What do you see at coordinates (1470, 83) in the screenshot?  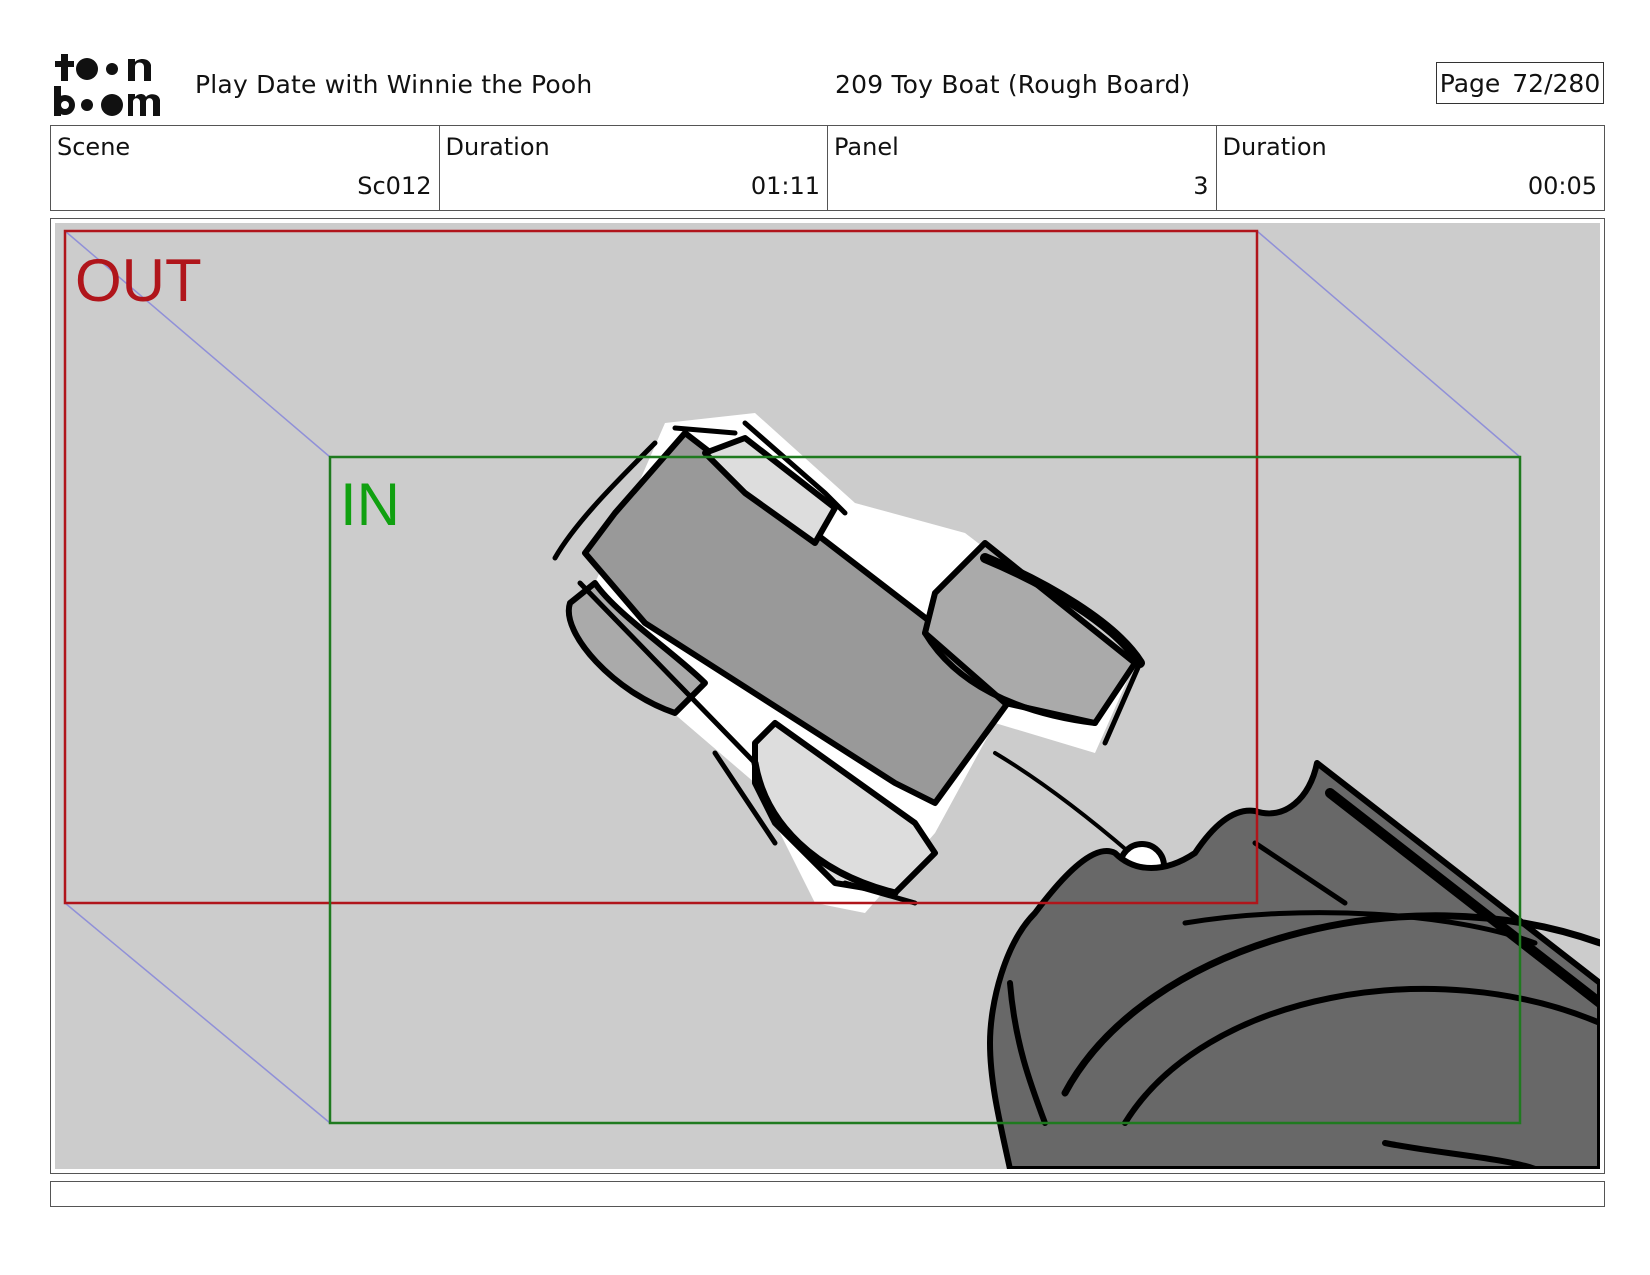 I see `page-label: Page` at bounding box center [1470, 83].